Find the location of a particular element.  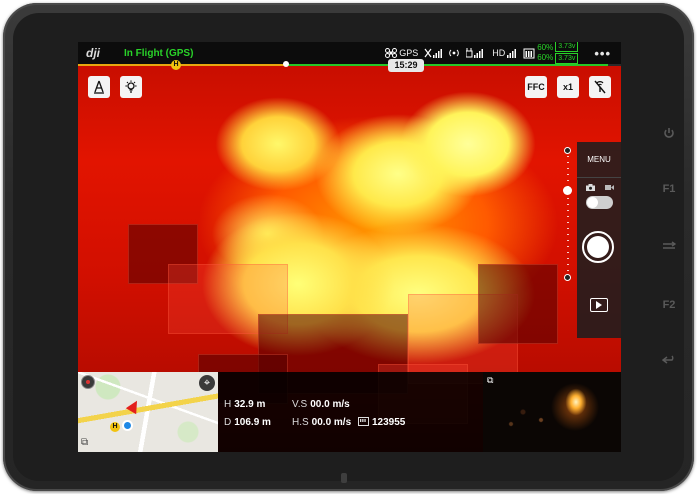

drone-icon is located at coordinates (391, 53).